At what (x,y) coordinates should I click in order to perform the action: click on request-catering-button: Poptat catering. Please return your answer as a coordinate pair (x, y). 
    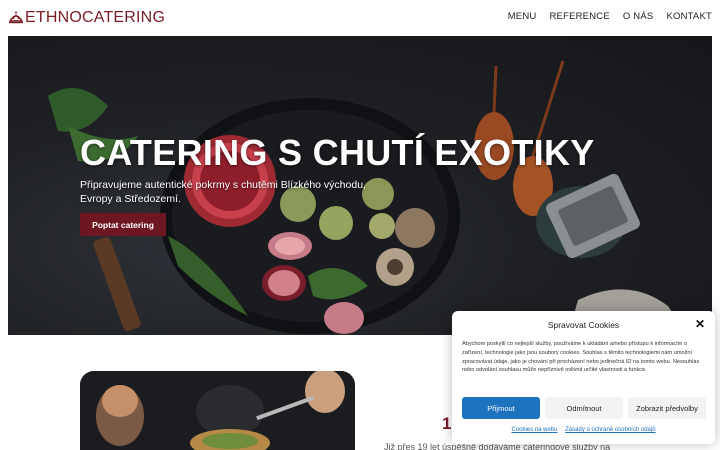
    Looking at the image, I should click on (123, 224).